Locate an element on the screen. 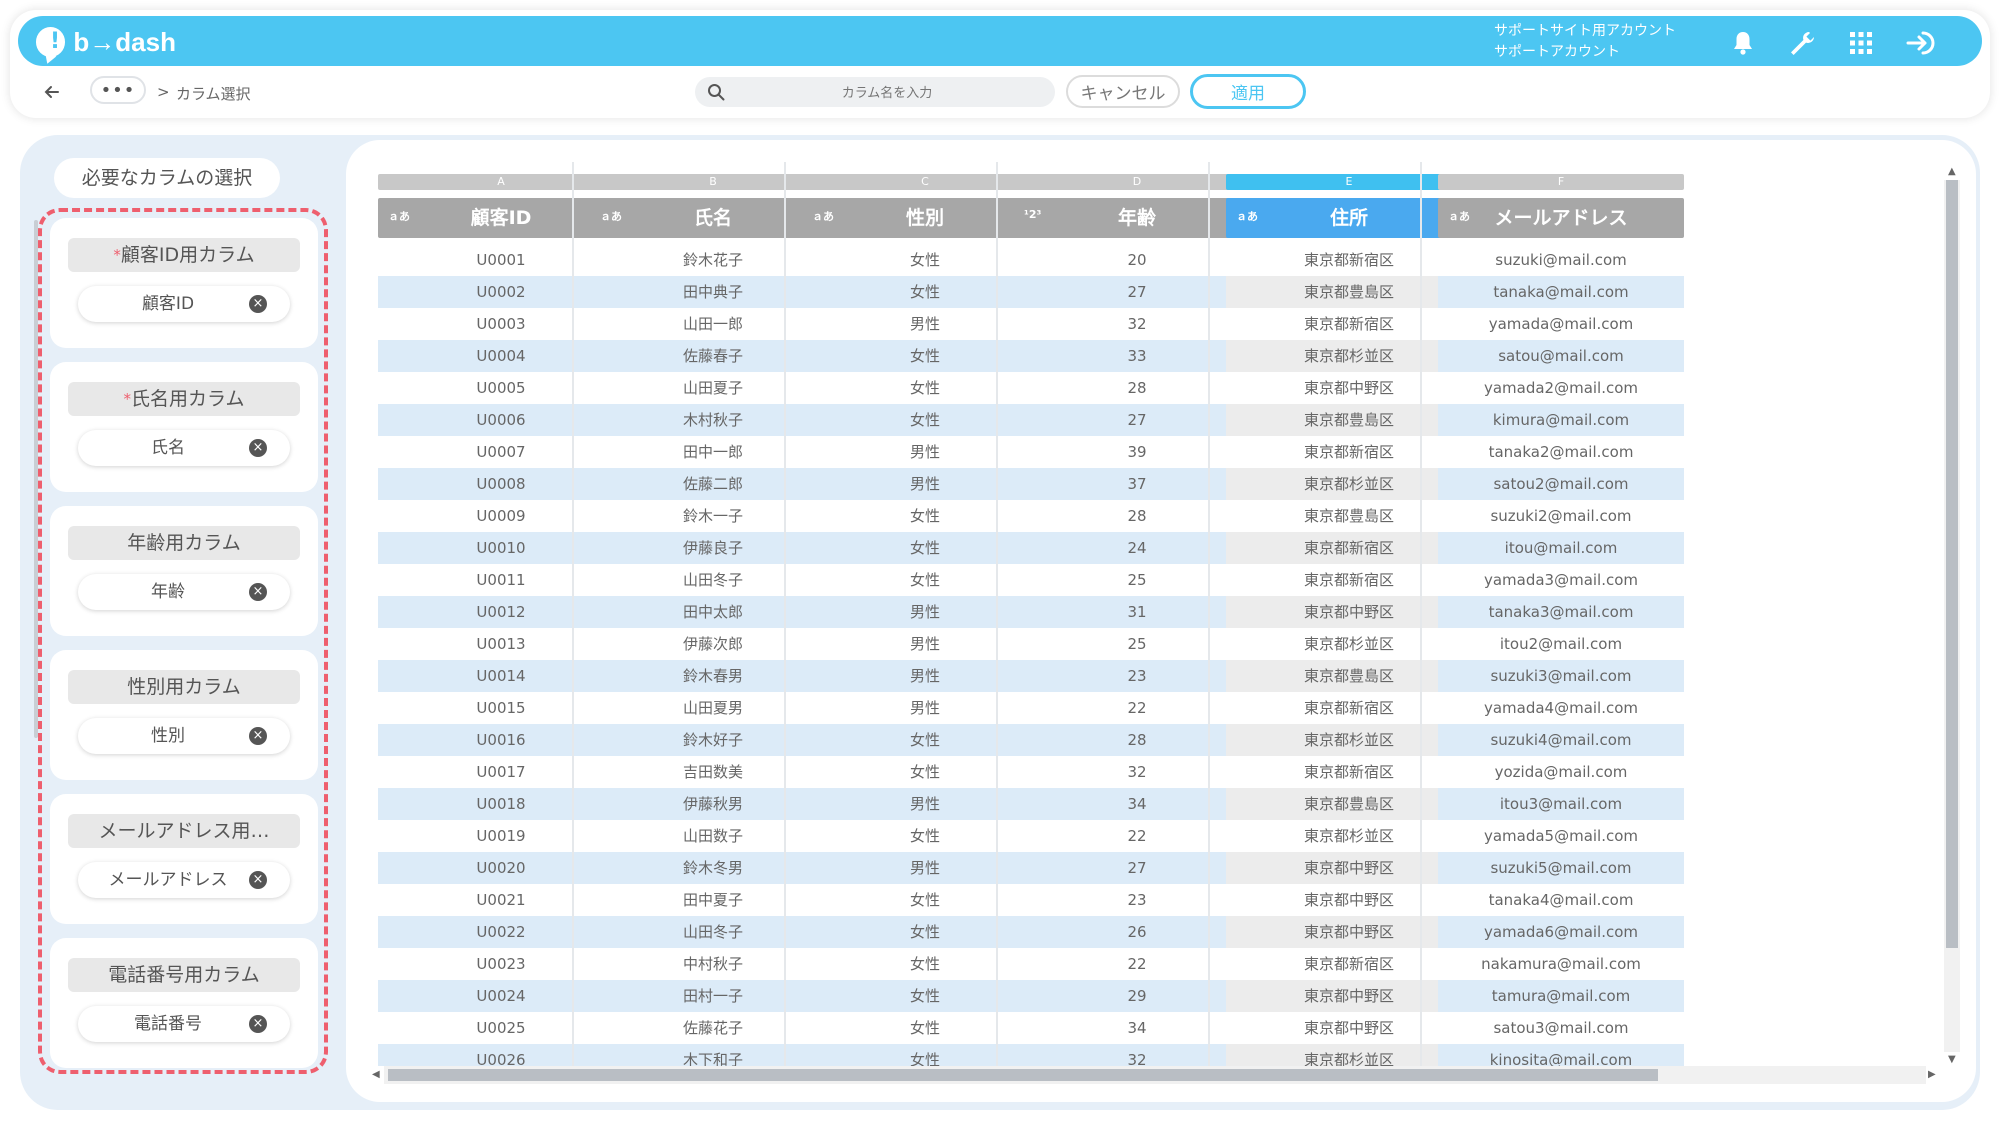 The image size is (2000, 1125). arrow-left-icon is located at coordinates (52, 92).